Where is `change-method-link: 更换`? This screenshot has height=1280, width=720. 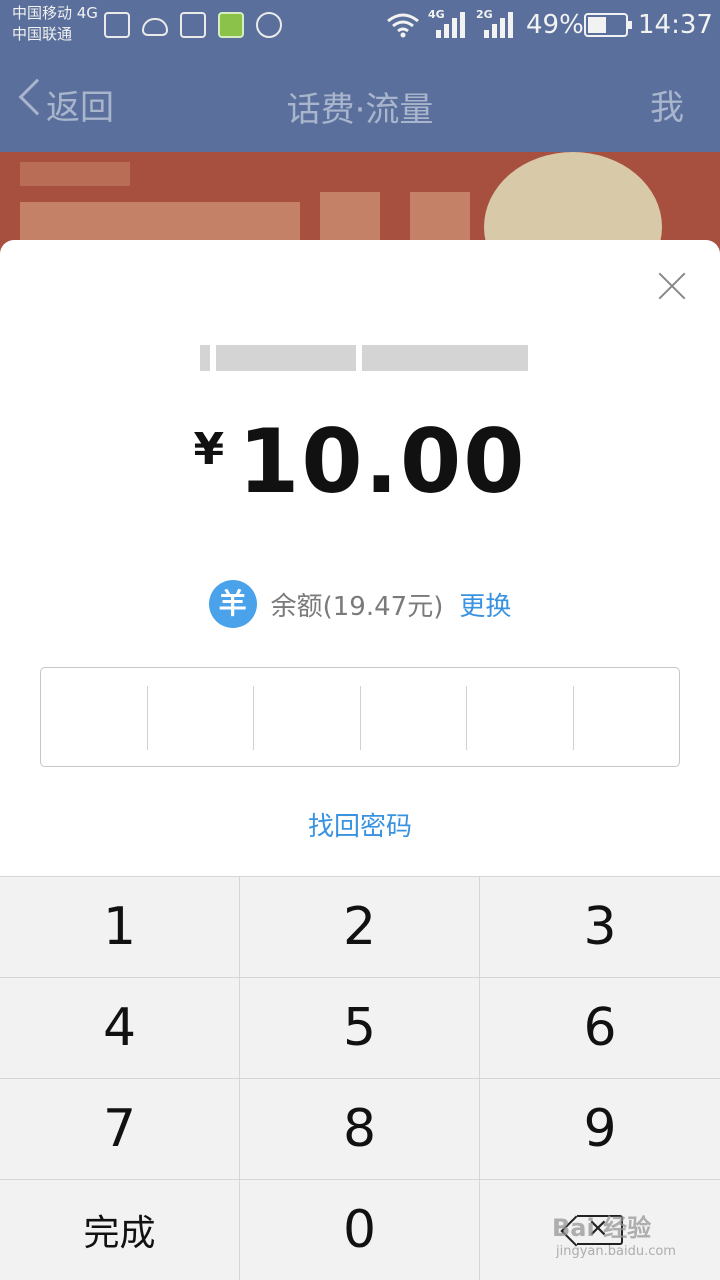 change-method-link: 更换 is located at coordinates (485, 604).